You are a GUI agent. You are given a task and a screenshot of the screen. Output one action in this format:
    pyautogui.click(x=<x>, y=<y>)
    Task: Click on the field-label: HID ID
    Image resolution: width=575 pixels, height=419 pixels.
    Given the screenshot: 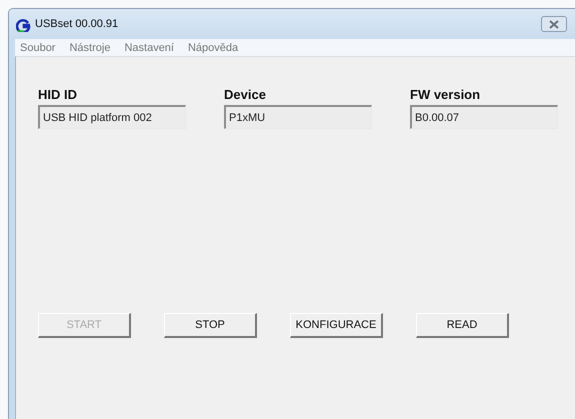 What is the action you would take?
    pyautogui.click(x=58, y=94)
    